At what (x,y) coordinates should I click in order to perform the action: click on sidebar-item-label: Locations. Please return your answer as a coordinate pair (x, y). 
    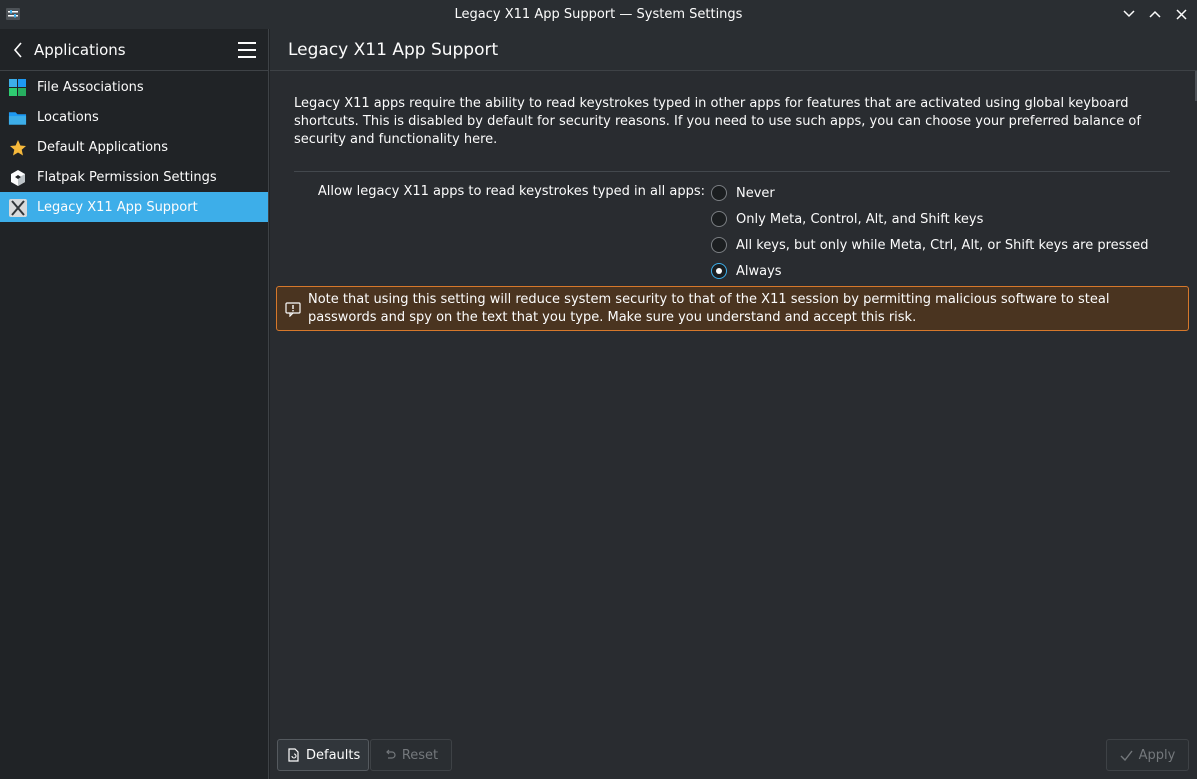
    Looking at the image, I should click on (68, 117).